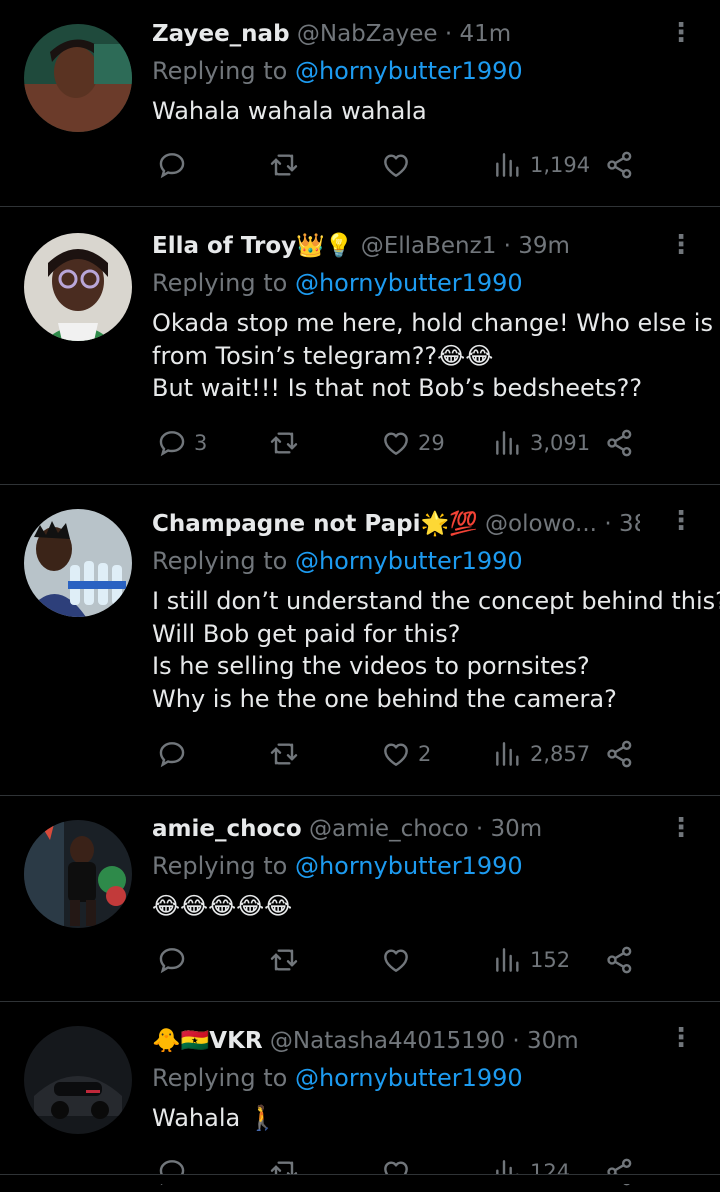 The width and height of the screenshot is (720, 1192). What do you see at coordinates (629, 524) in the screenshot?
I see `timestamp: 38m` at bounding box center [629, 524].